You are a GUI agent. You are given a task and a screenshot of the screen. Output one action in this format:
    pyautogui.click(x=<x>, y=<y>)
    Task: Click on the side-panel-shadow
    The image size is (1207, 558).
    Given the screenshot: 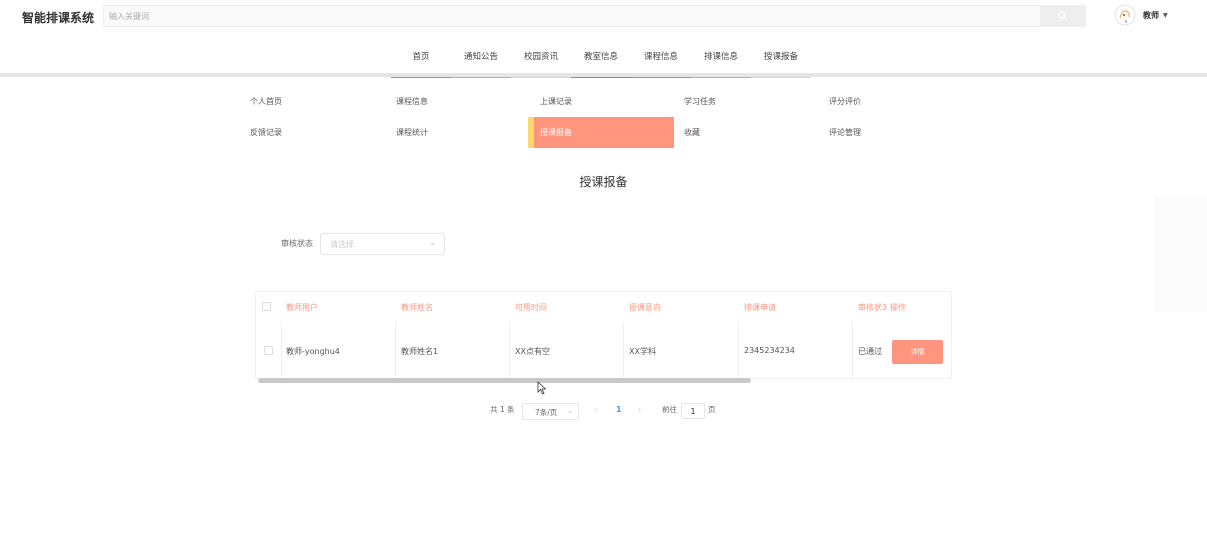 What is the action you would take?
    pyautogui.click(x=1180, y=254)
    